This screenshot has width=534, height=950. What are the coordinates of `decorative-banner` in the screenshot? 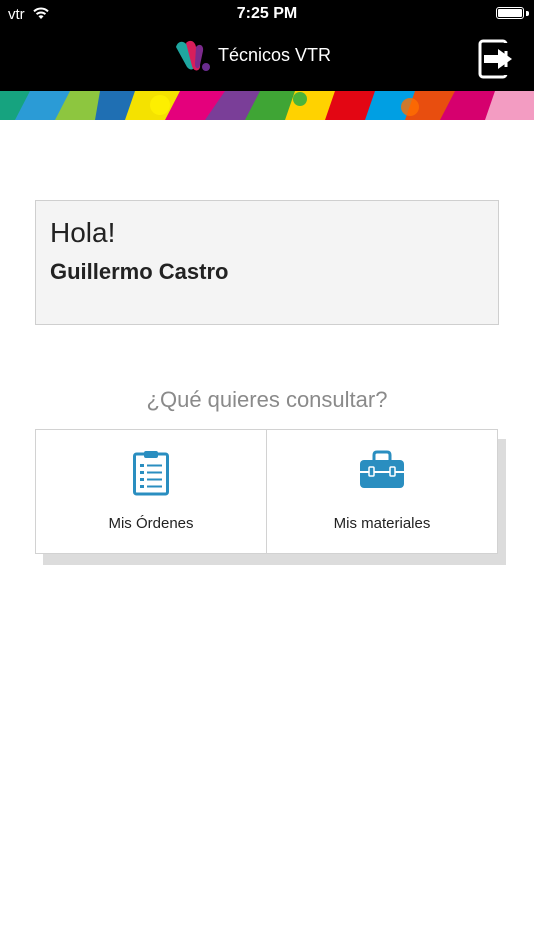 It's located at (267, 105).